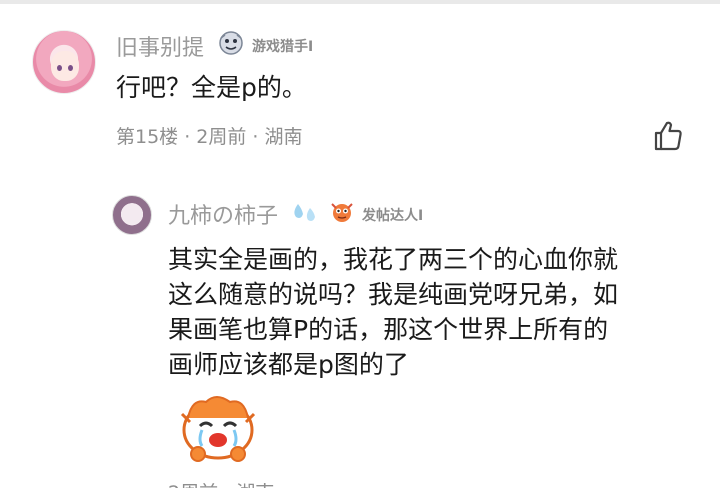  Describe the element at coordinates (59, 68) in the screenshot. I see `avatar-eye-left` at that location.